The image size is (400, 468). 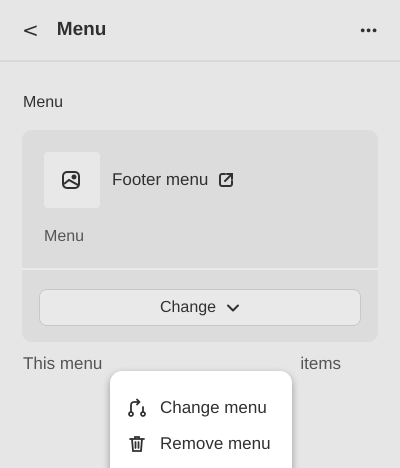 What do you see at coordinates (62, 364) in the screenshot?
I see `help-text: This menu` at bounding box center [62, 364].